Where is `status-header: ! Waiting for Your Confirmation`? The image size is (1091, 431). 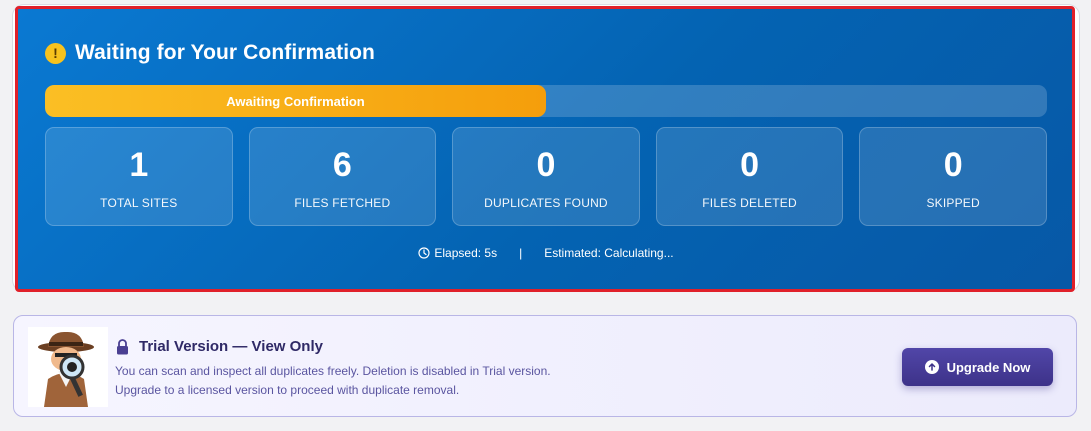 status-header: ! Waiting for Your Confirmation is located at coordinates (210, 53).